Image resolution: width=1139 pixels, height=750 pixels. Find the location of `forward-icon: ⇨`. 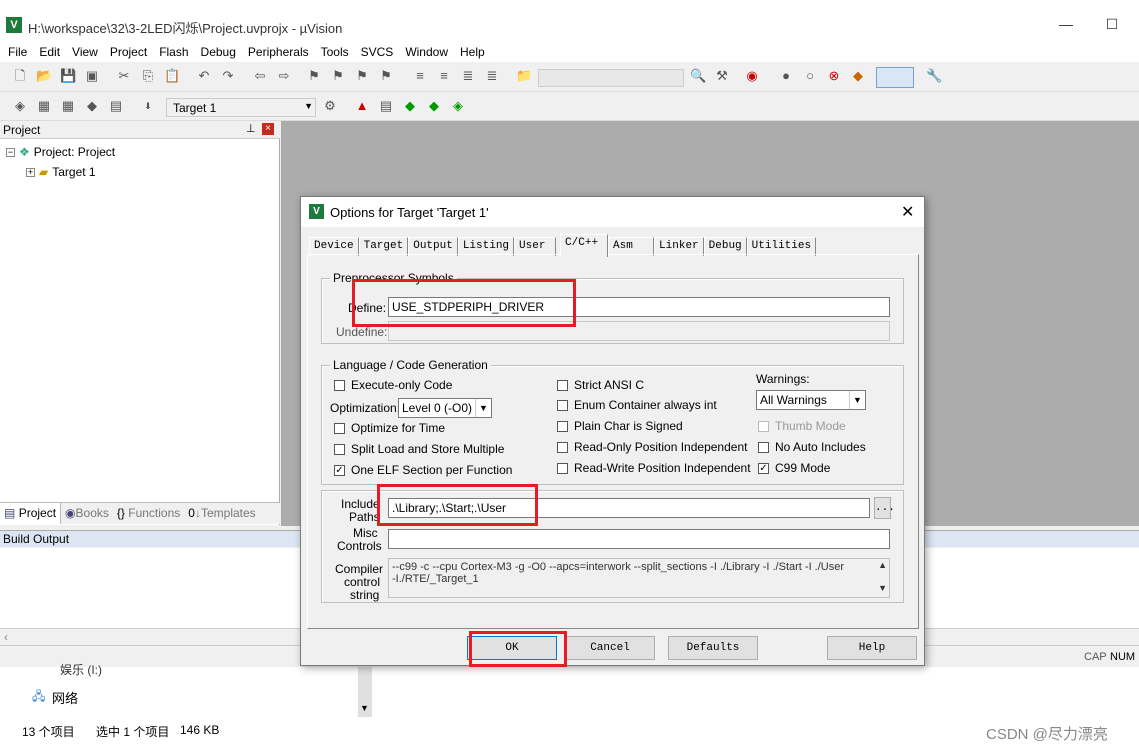

forward-icon: ⇨ is located at coordinates (284, 76).